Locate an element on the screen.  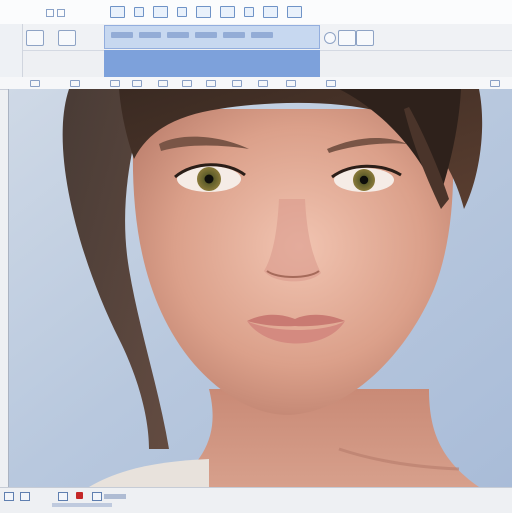
title-toolbar is located at coordinates (206, 12).